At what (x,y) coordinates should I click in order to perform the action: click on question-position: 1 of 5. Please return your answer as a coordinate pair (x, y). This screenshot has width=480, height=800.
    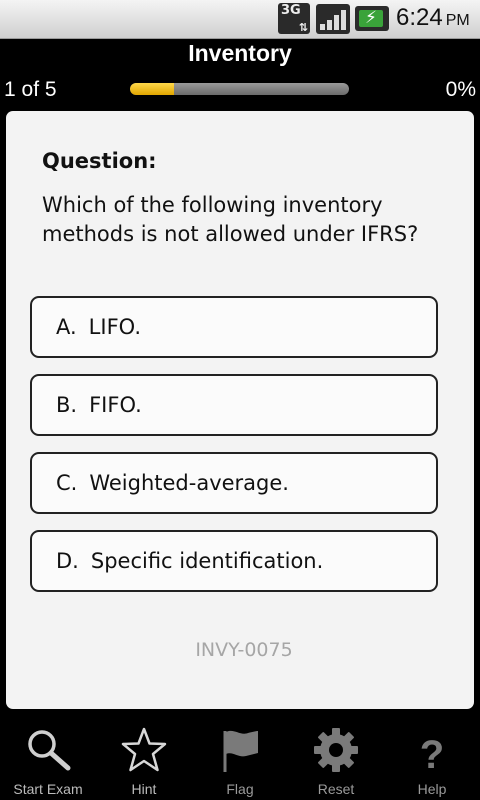
    Looking at the image, I should click on (30, 89).